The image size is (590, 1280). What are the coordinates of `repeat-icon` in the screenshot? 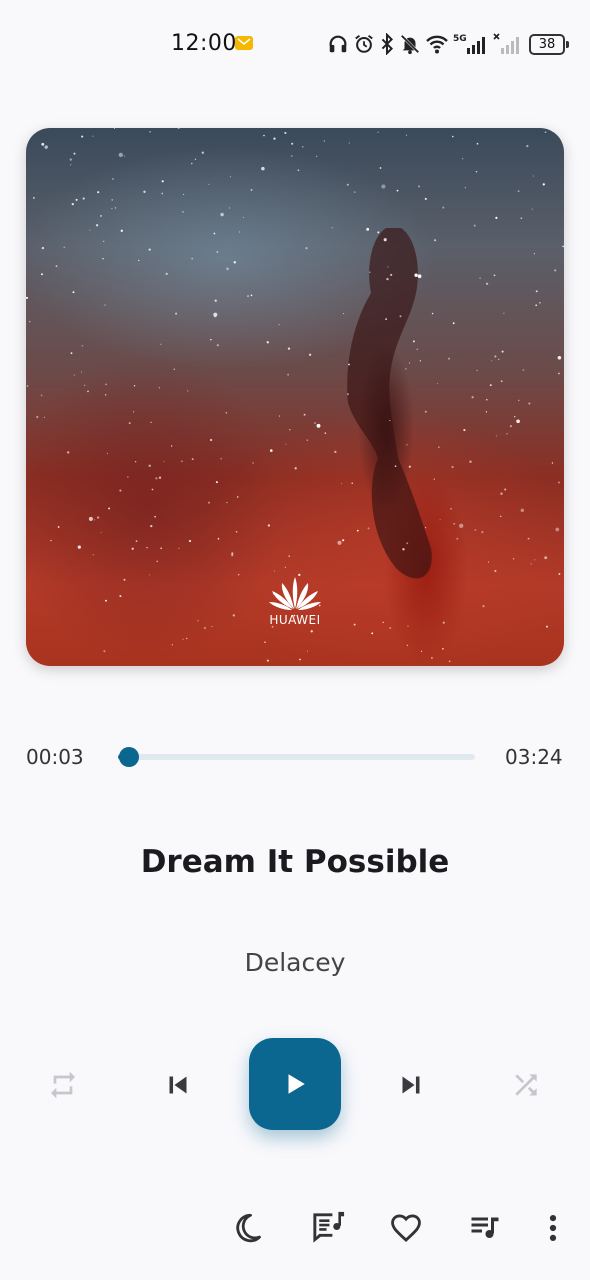 It's located at (63, 1085).